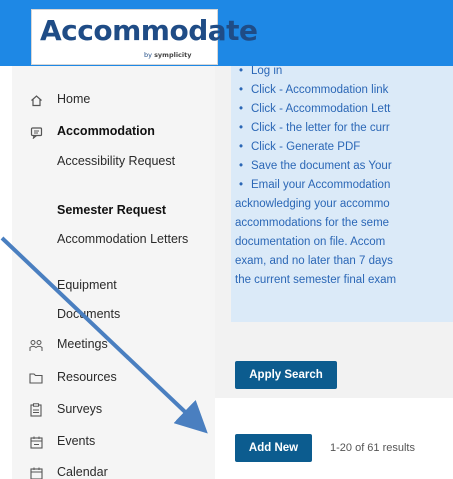 This screenshot has width=453, height=479. What do you see at coordinates (260, 71) in the screenshot?
I see `instruction-item: • Log in` at bounding box center [260, 71].